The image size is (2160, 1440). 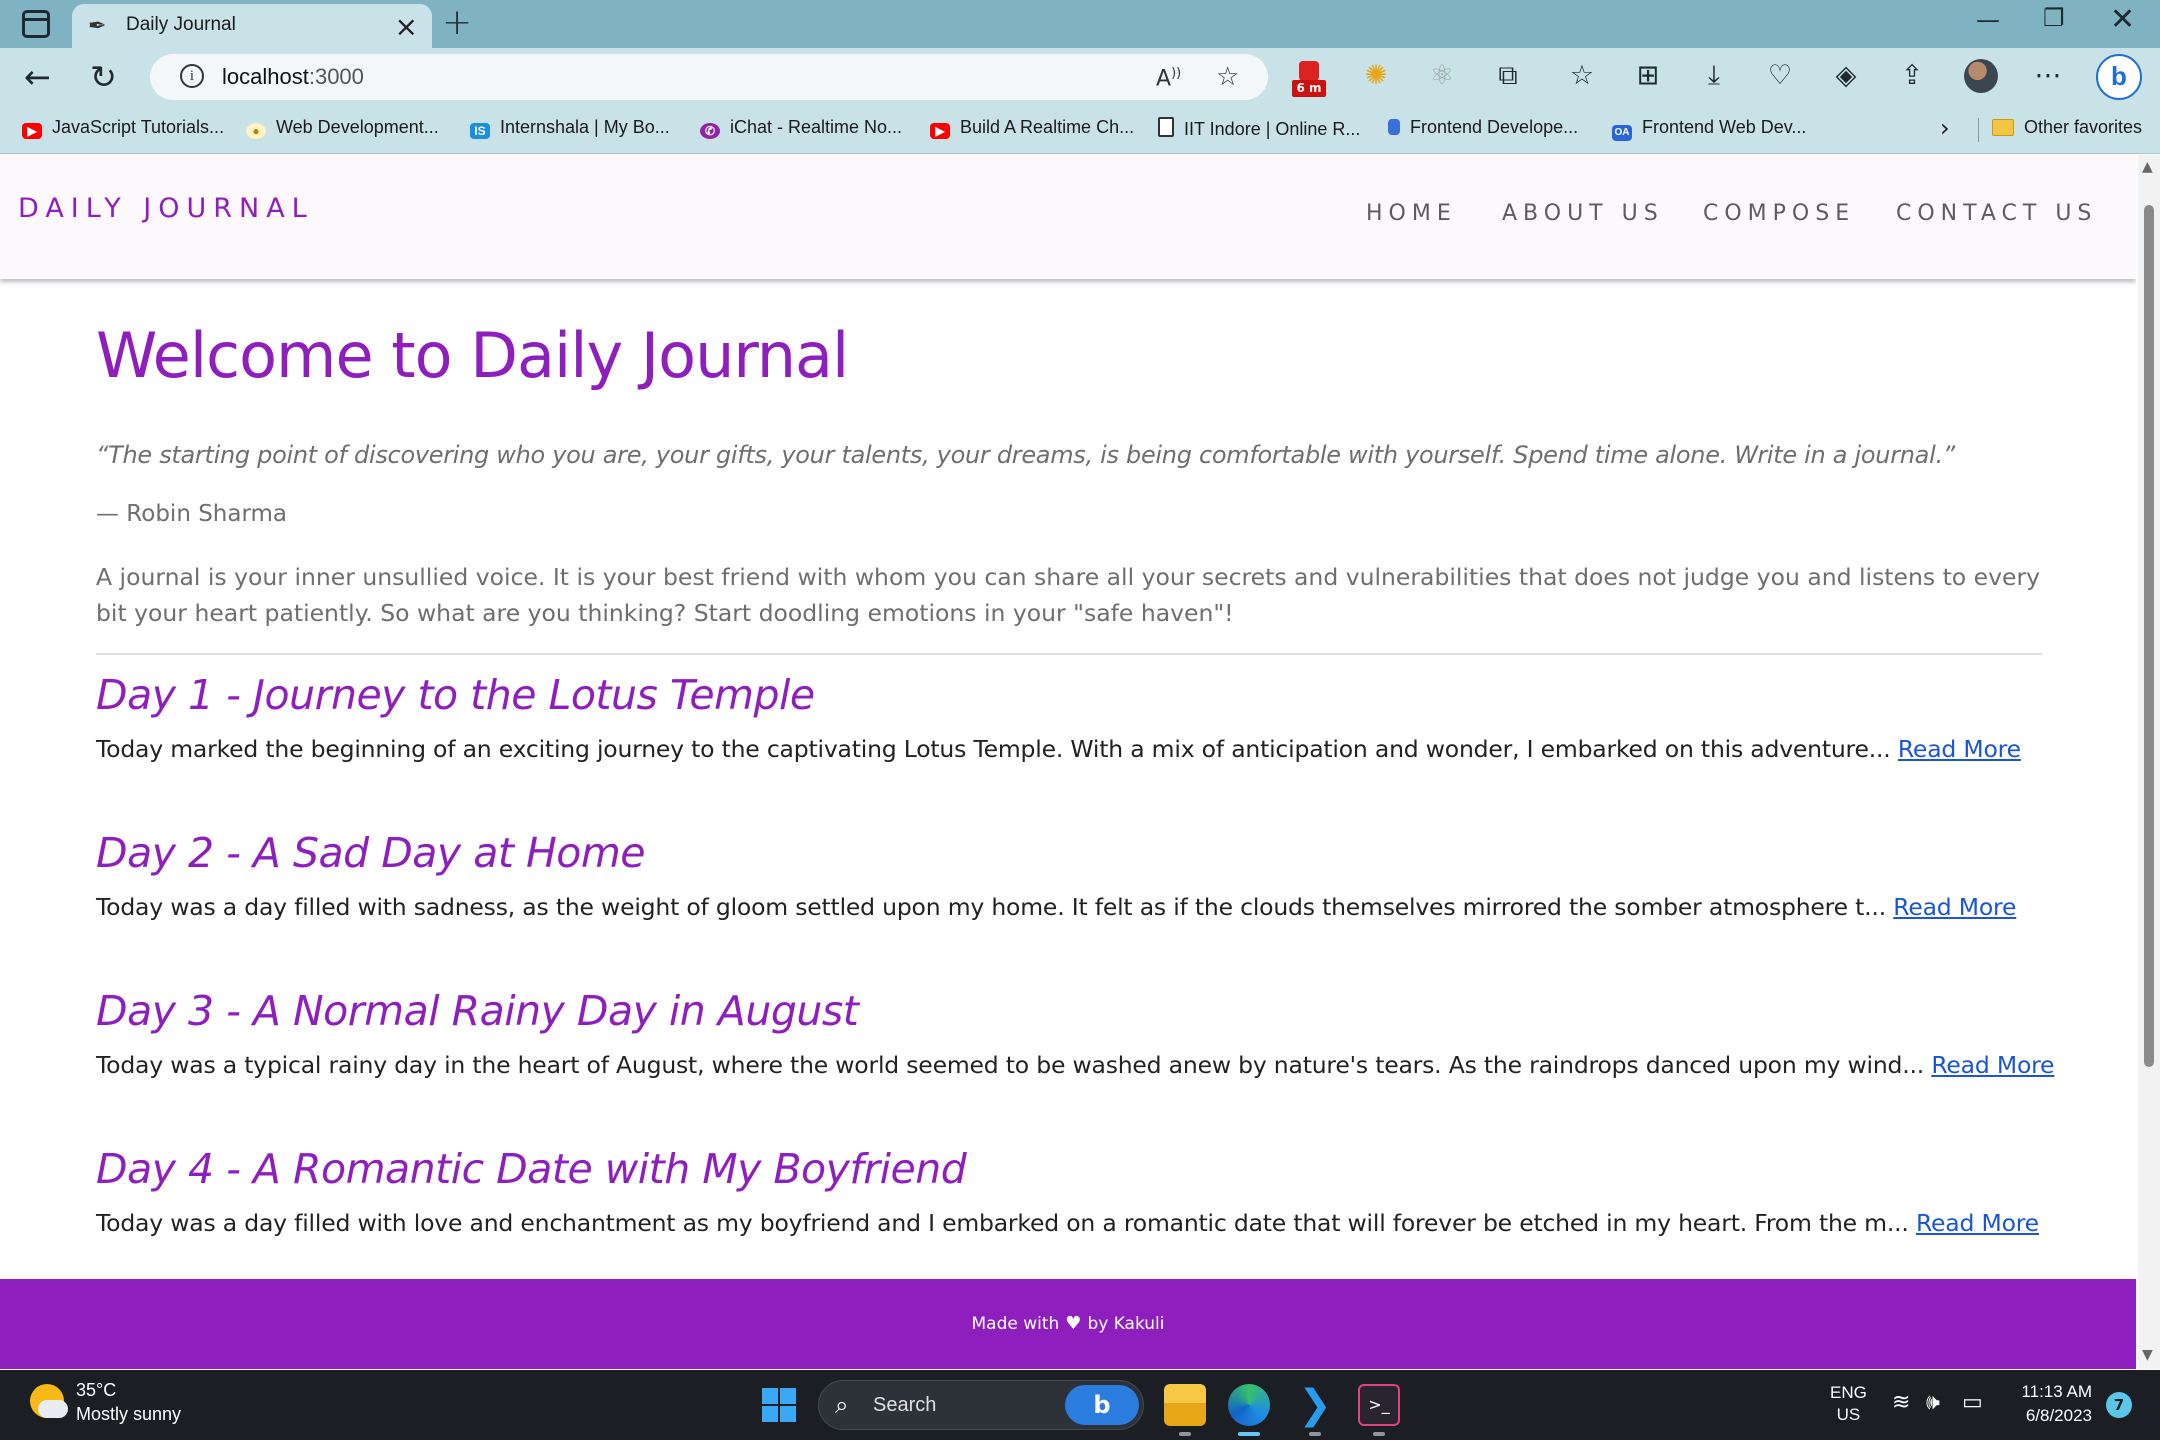 What do you see at coordinates (710, 131) in the screenshot?
I see `ichat-icon: ✆` at bounding box center [710, 131].